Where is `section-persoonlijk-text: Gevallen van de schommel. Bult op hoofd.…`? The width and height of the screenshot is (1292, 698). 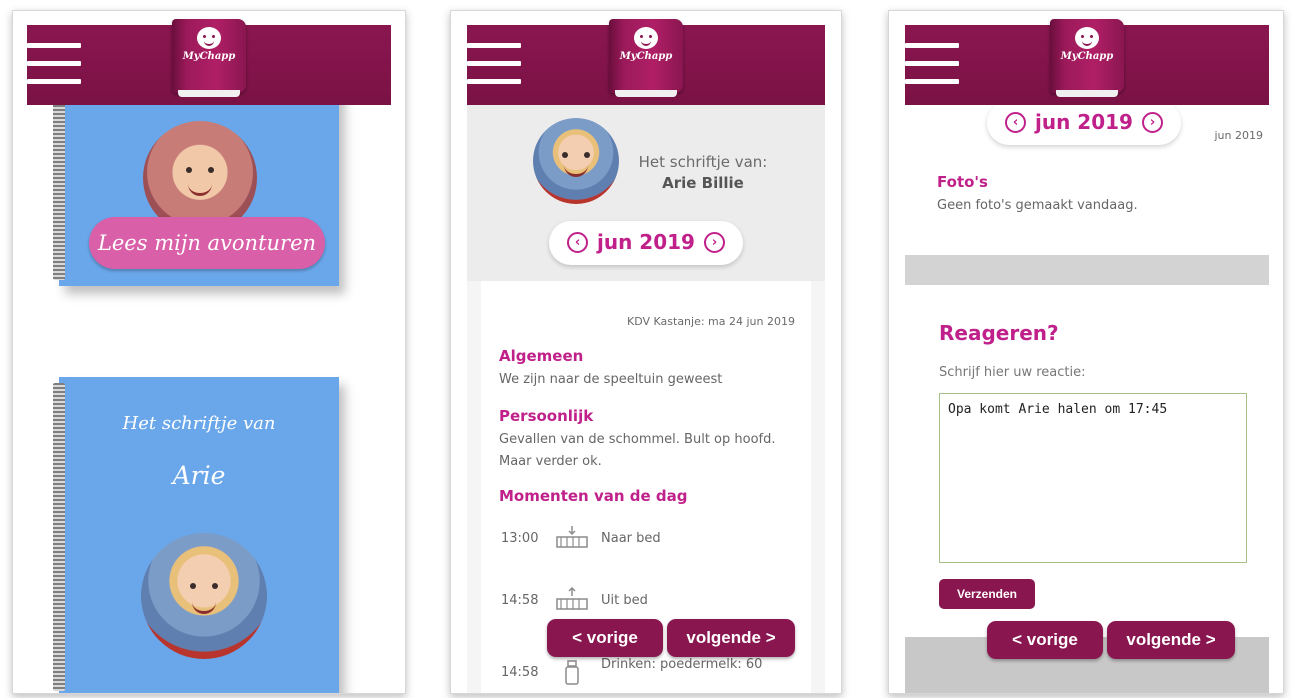 section-persoonlijk-text: Gevallen van de schommel. Bult op hoofd.… is located at coordinates (637, 450).